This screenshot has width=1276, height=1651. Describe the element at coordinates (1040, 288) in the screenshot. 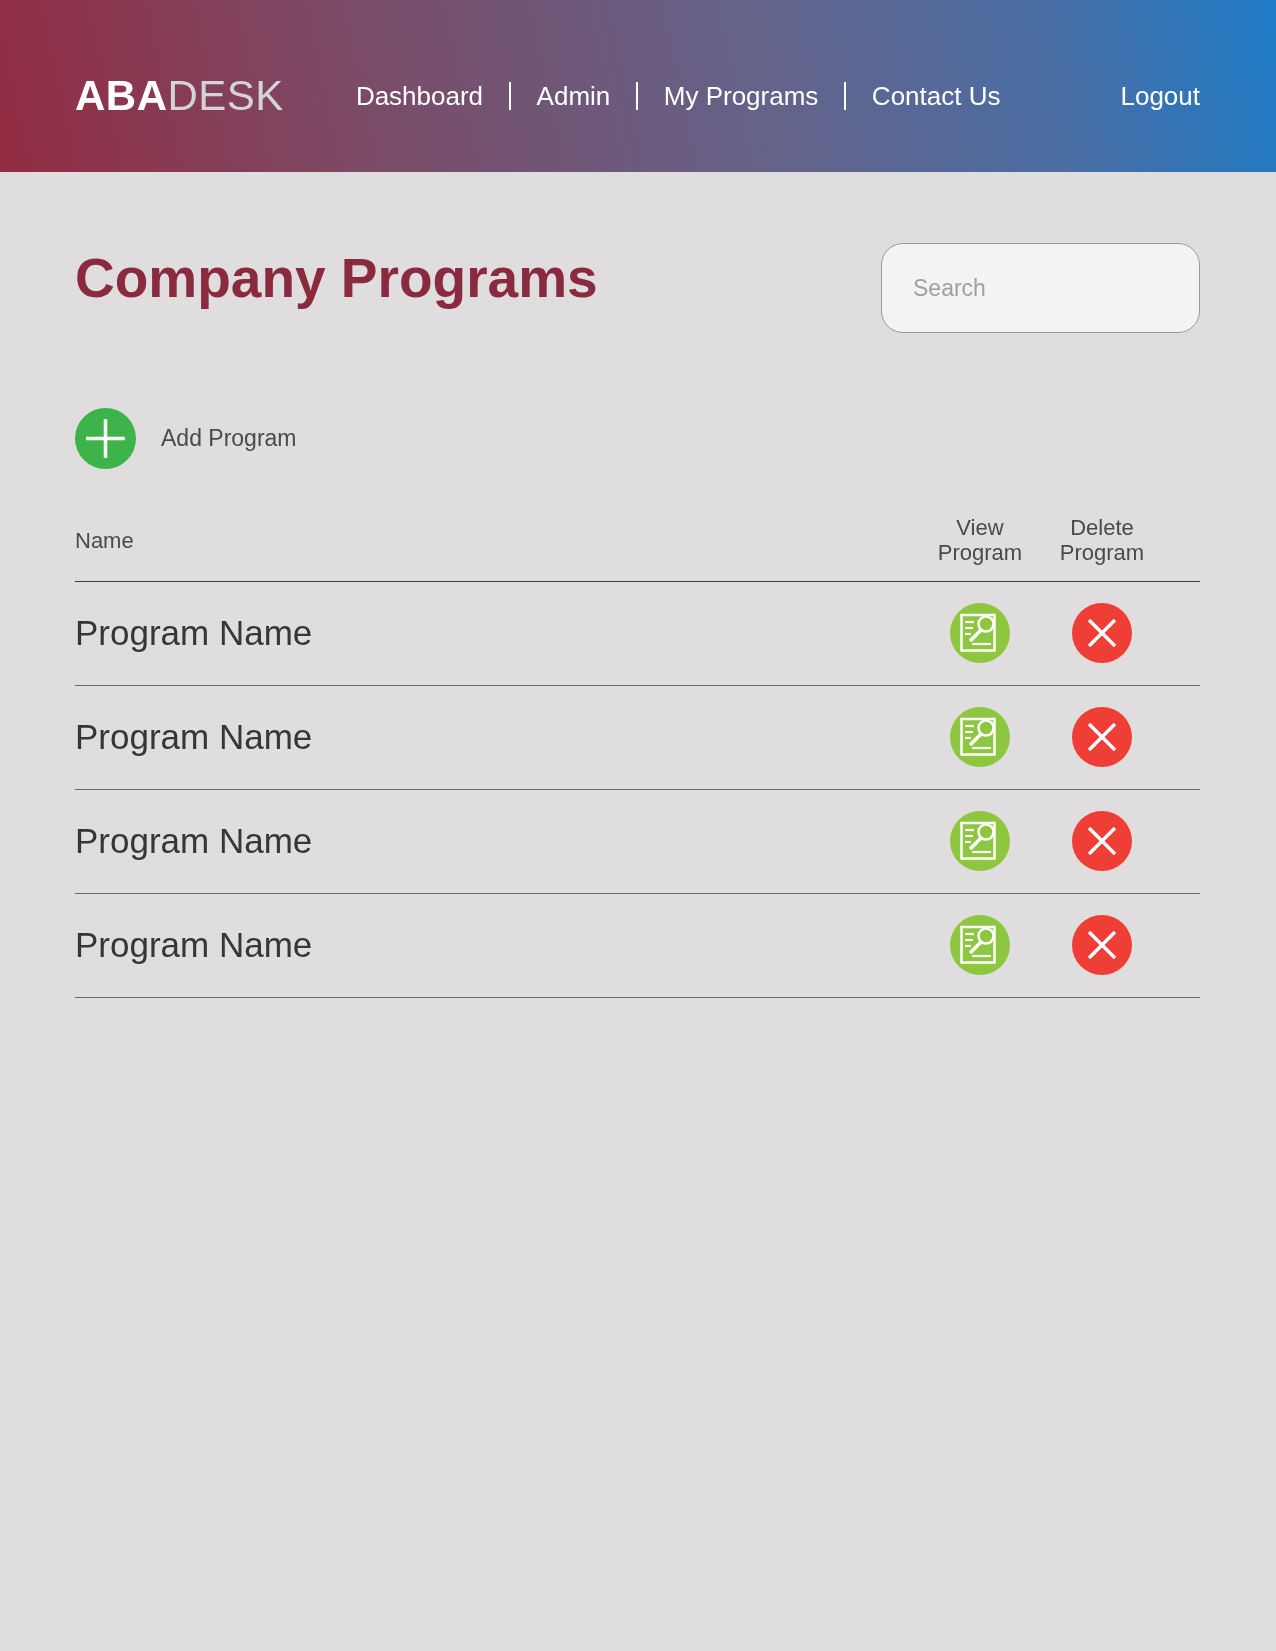

I see `search-field: Search` at that location.